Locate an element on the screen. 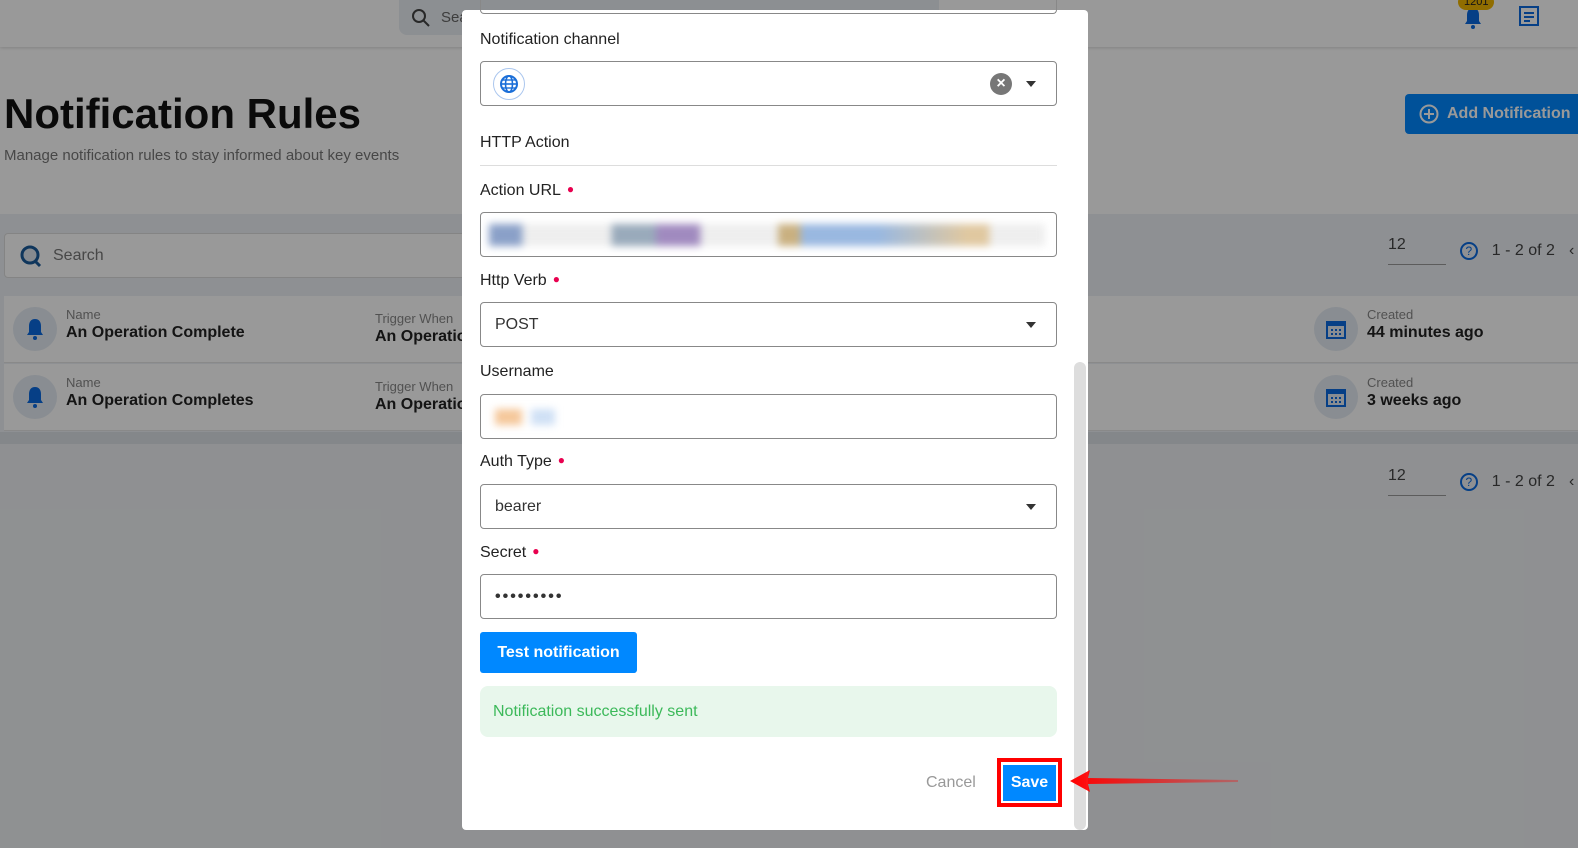 This screenshot has width=1578, height=848. cancel-button: Cancel is located at coordinates (951, 783).